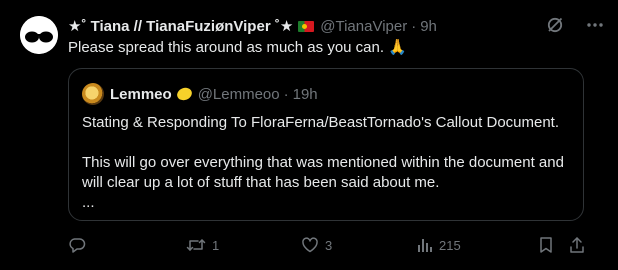 The width and height of the screenshot is (618, 270). Describe the element at coordinates (180, 26) in the screenshot. I see `display-name: ★˚ Tiana // TianaFuziønViper ˚★` at that location.